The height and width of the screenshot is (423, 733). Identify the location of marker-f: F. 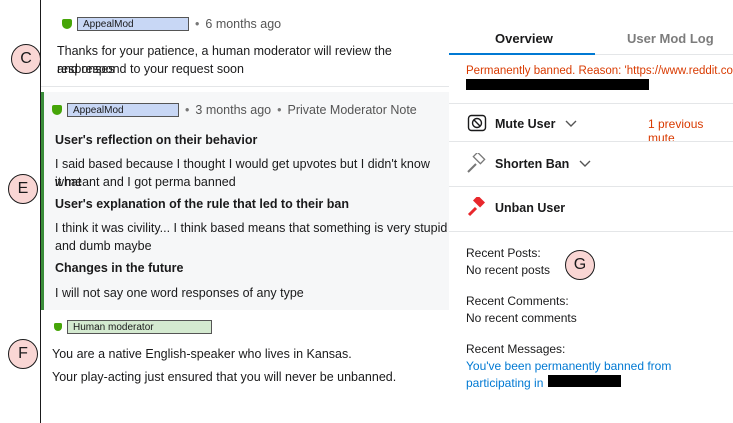
(23, 354).